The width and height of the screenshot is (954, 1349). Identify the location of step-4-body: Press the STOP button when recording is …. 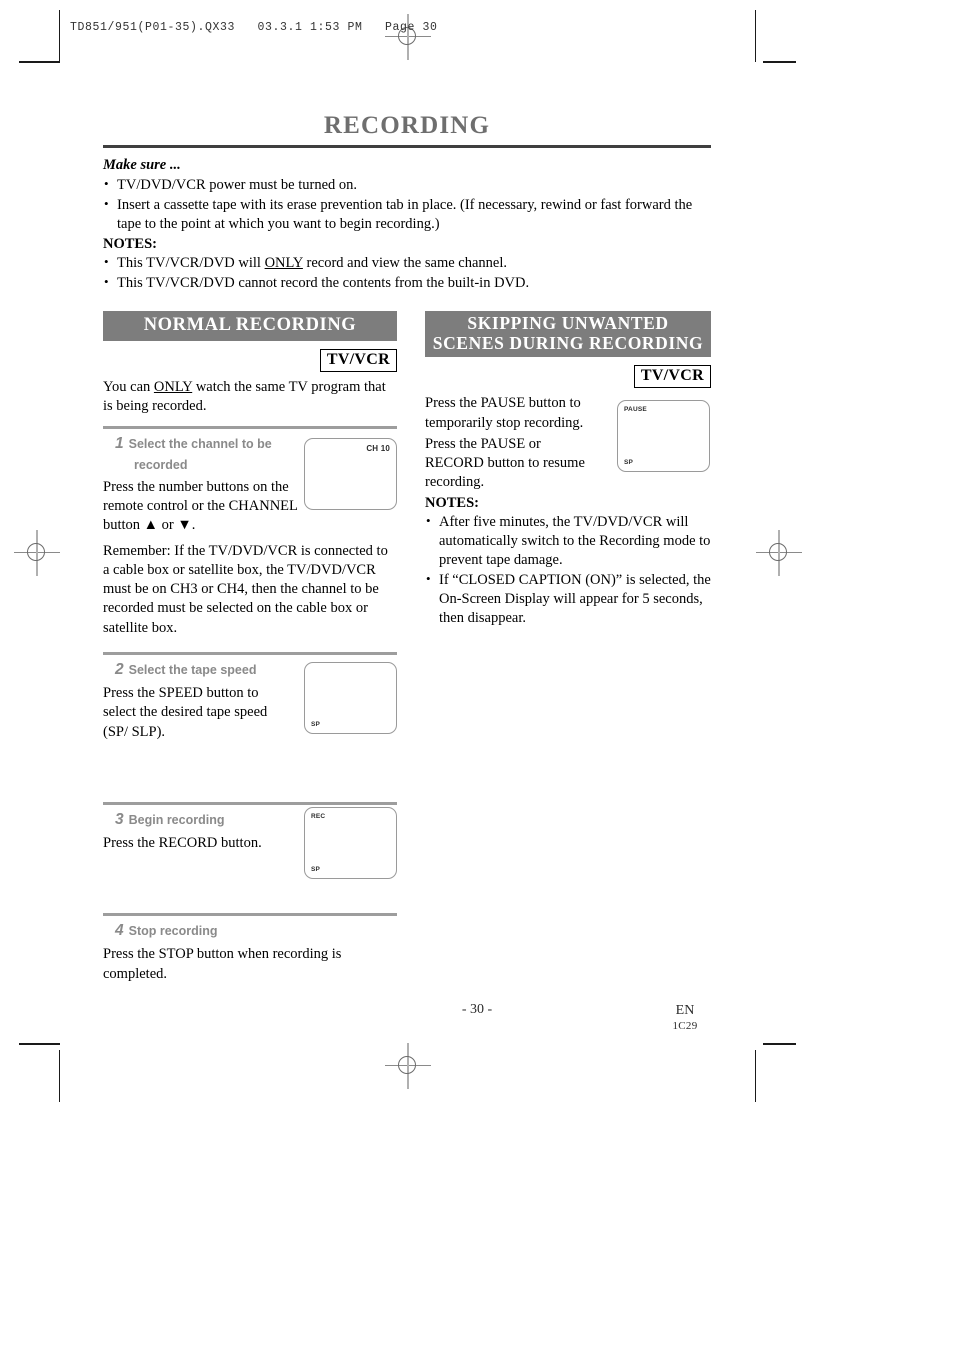
(222, 964).